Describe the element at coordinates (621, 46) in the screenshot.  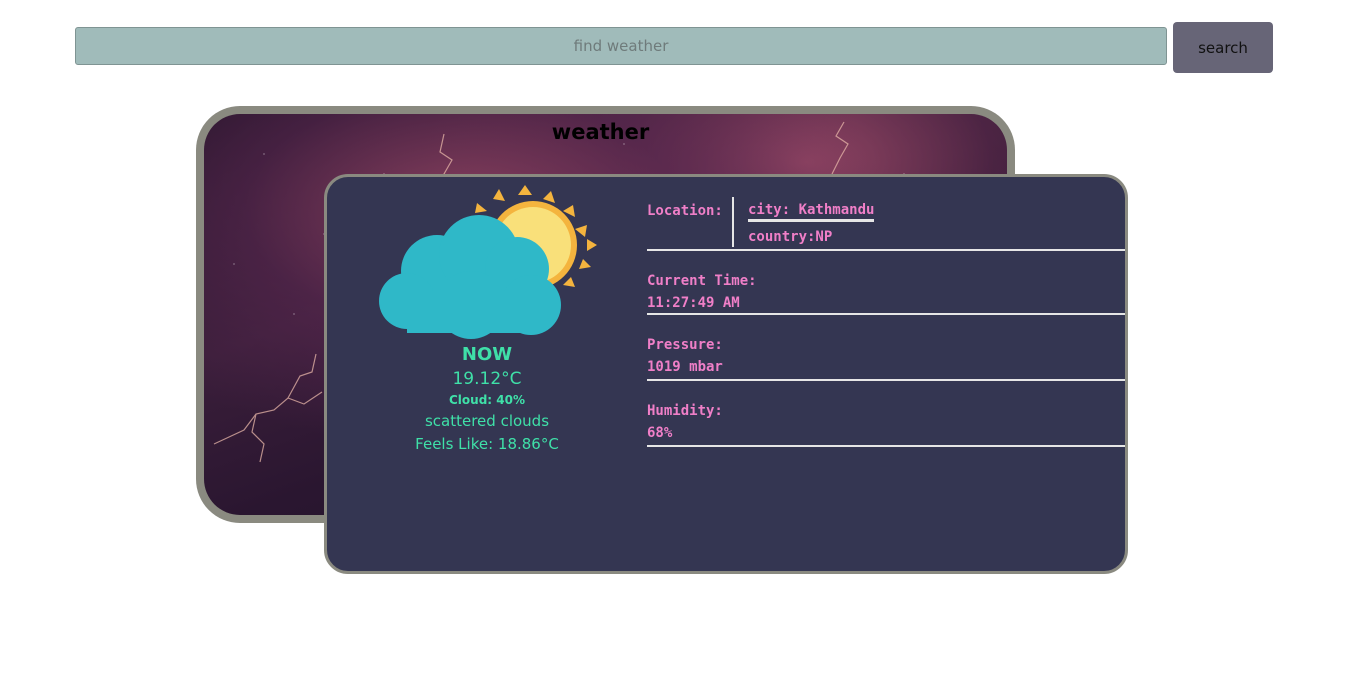
I see `search-input` at that location.